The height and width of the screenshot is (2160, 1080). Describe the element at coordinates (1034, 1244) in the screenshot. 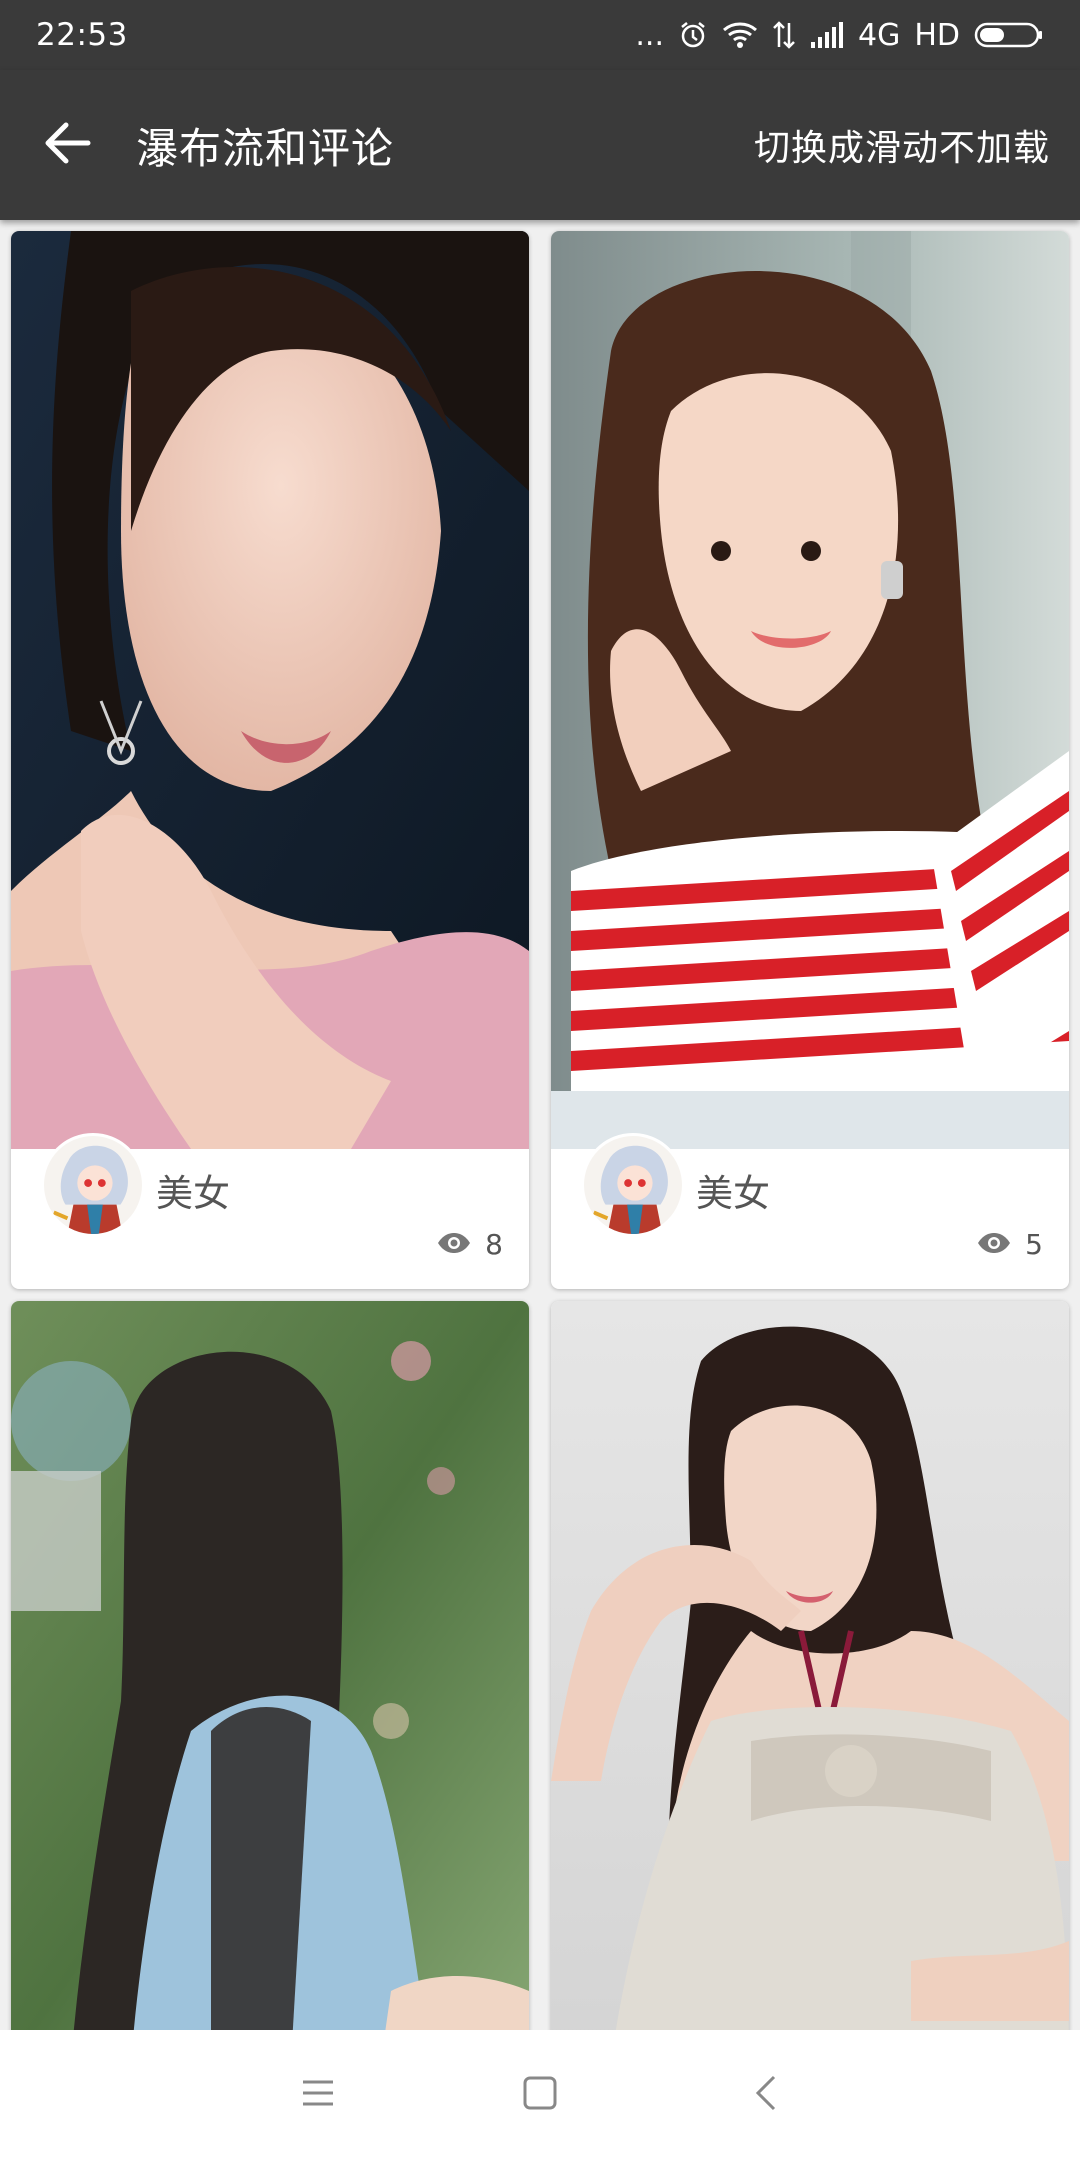

I see `view-count-value: 5` at that location.